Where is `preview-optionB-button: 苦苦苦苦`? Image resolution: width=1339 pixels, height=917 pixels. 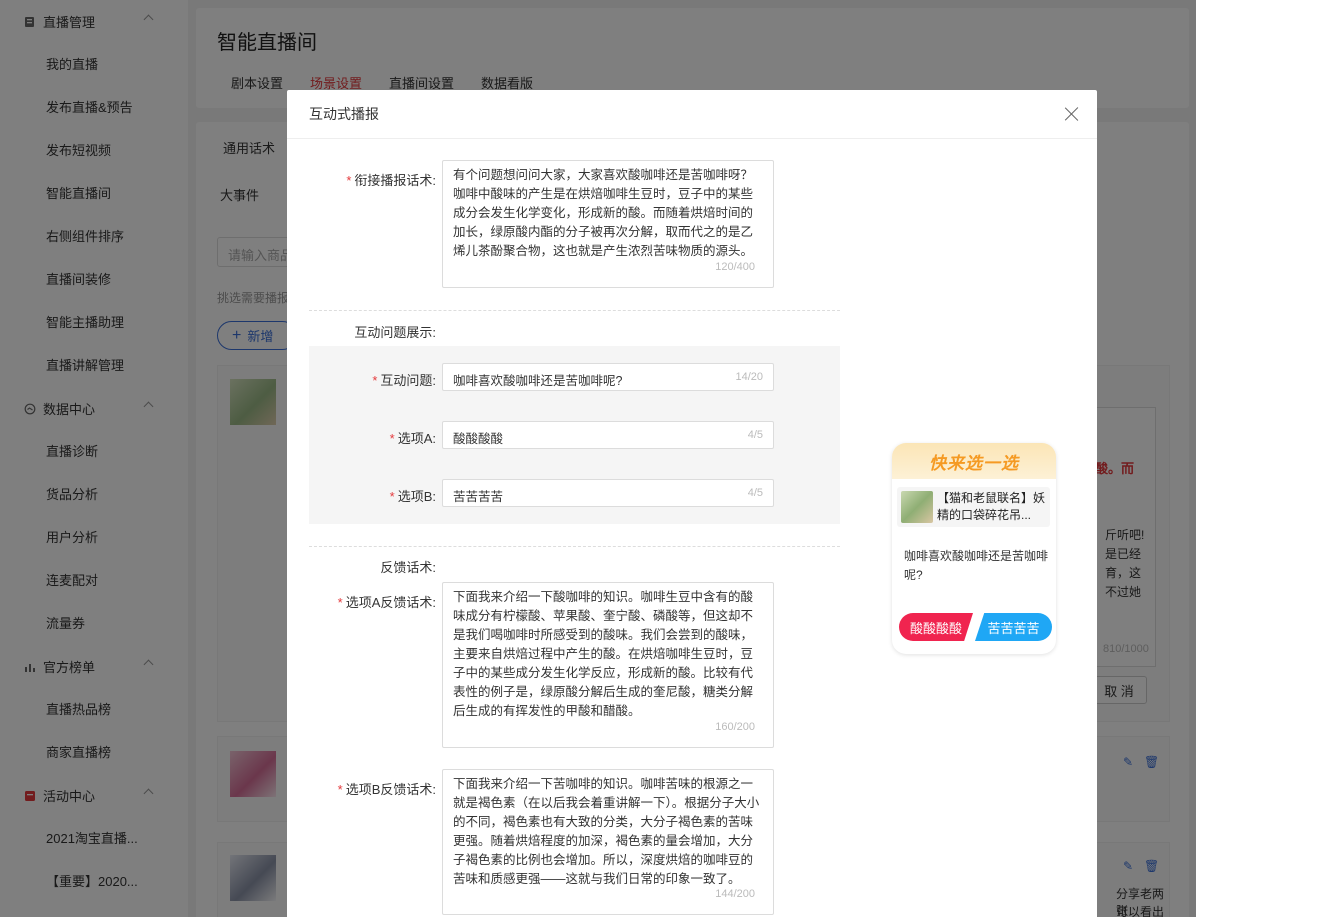 preview-optionB-button: 苦苦苦苦 is located at coordinates (1013, 627).